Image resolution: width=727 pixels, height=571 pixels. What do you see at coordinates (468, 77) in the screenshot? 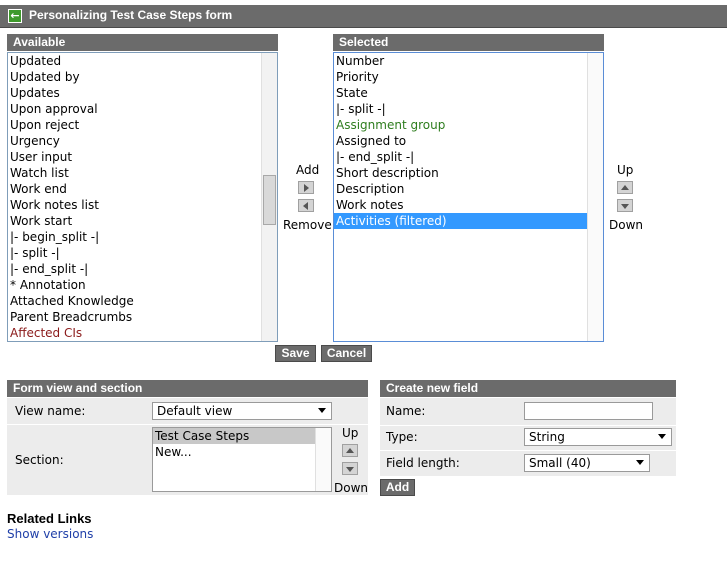
I see `list-item: Priority` at bounding box center [468, 77].